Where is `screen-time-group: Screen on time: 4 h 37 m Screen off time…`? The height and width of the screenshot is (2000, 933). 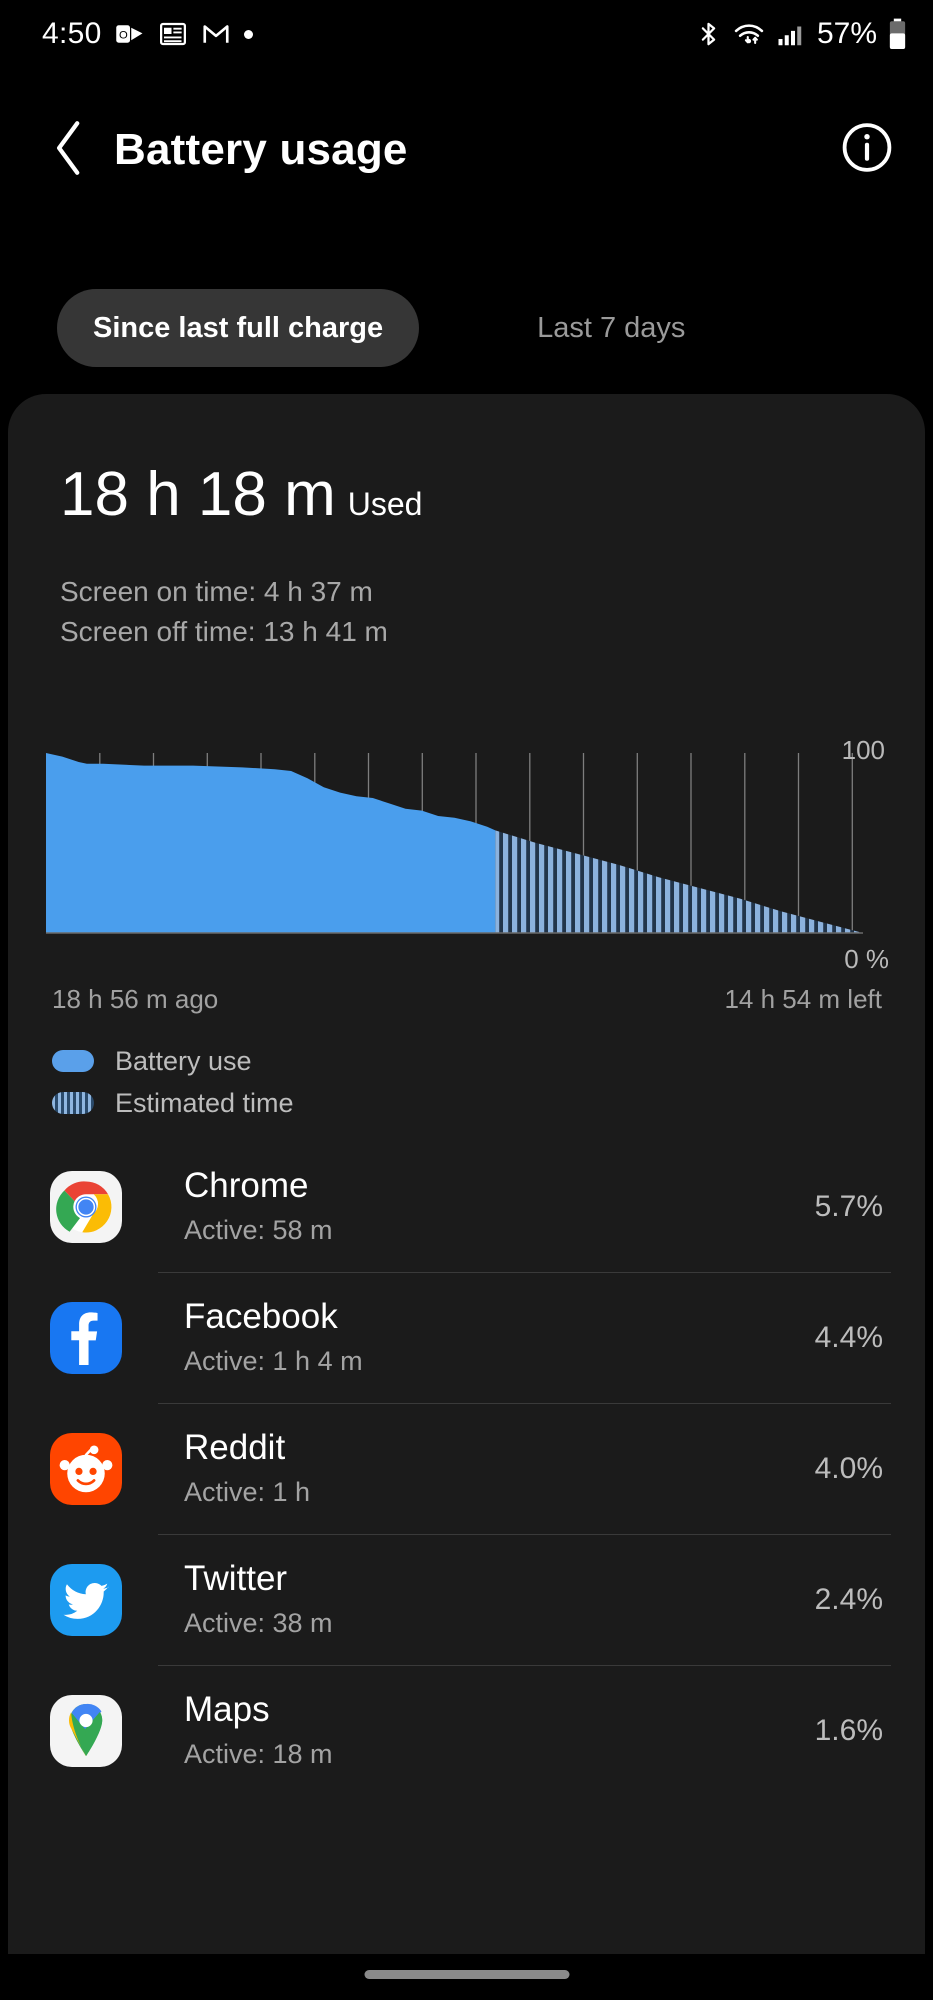
screen-time-group: Screen on time: 4 h 37 m Screen off time… is located at coordinates (224, 612).